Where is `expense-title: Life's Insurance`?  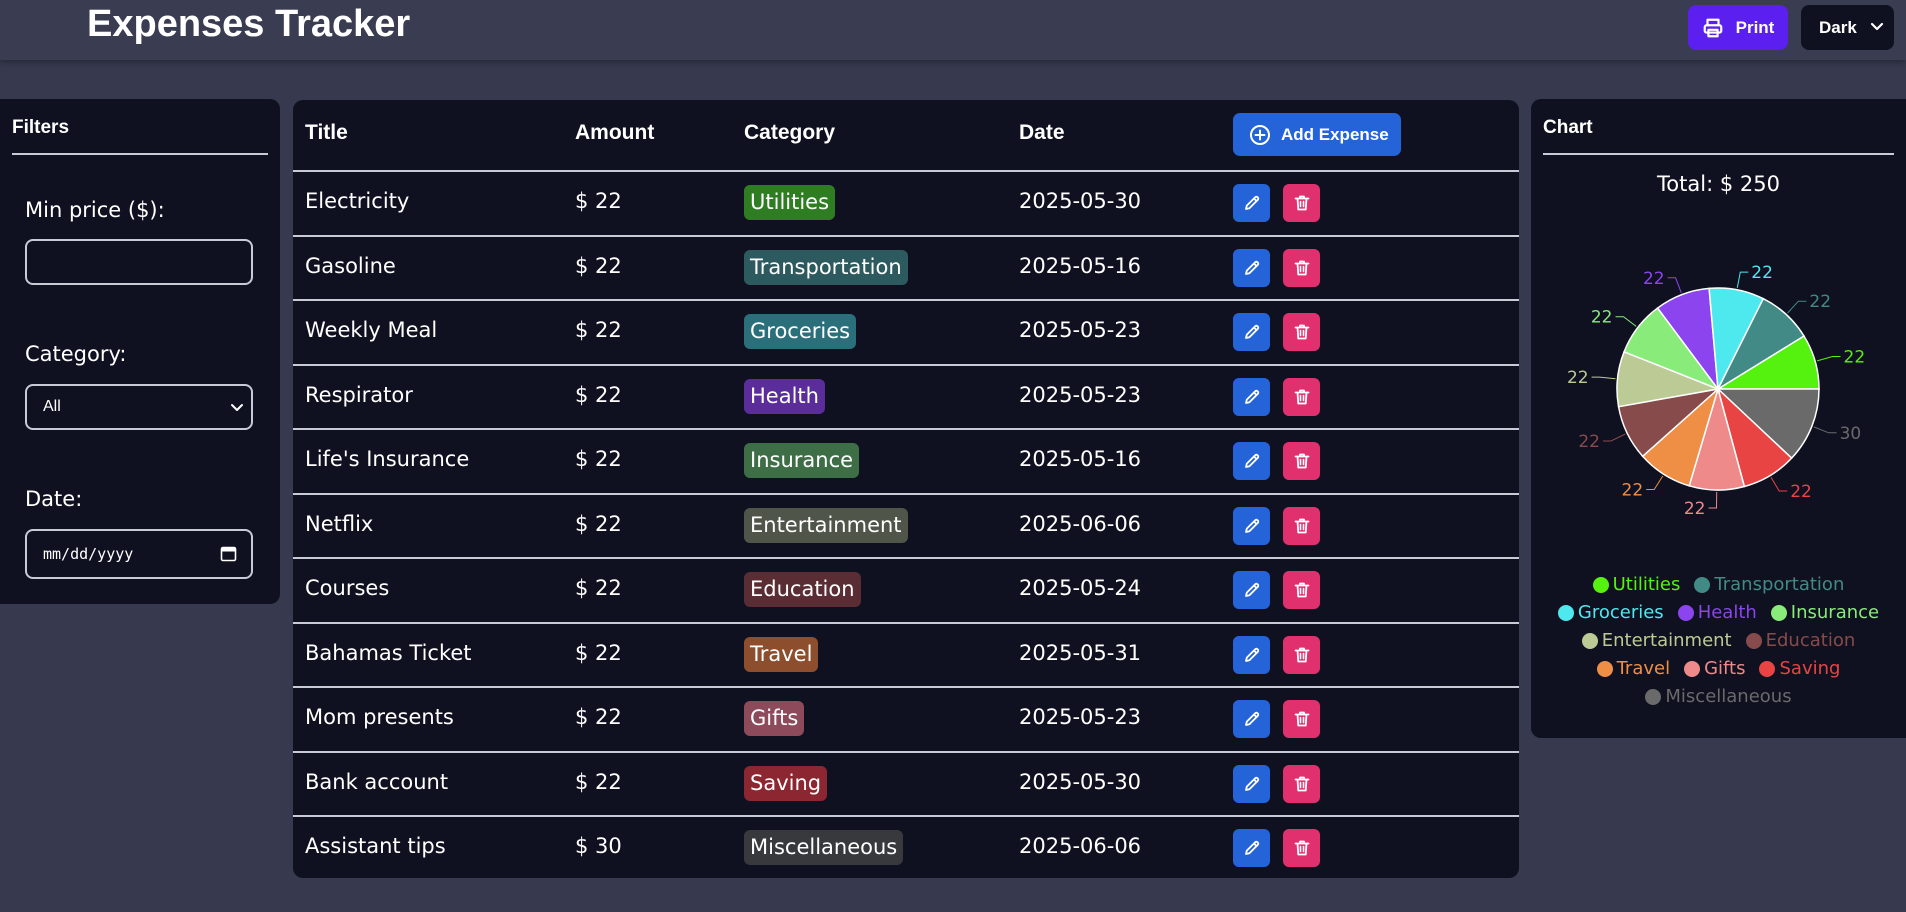
expense-title: Life's Insurance is located at coordinates (387, 459).